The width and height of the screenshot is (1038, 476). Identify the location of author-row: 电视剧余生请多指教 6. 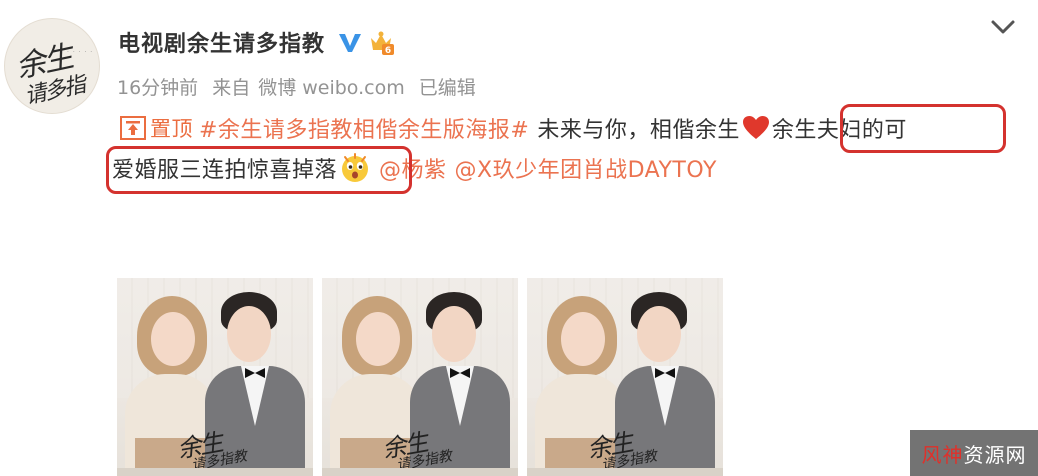
(256, 42).